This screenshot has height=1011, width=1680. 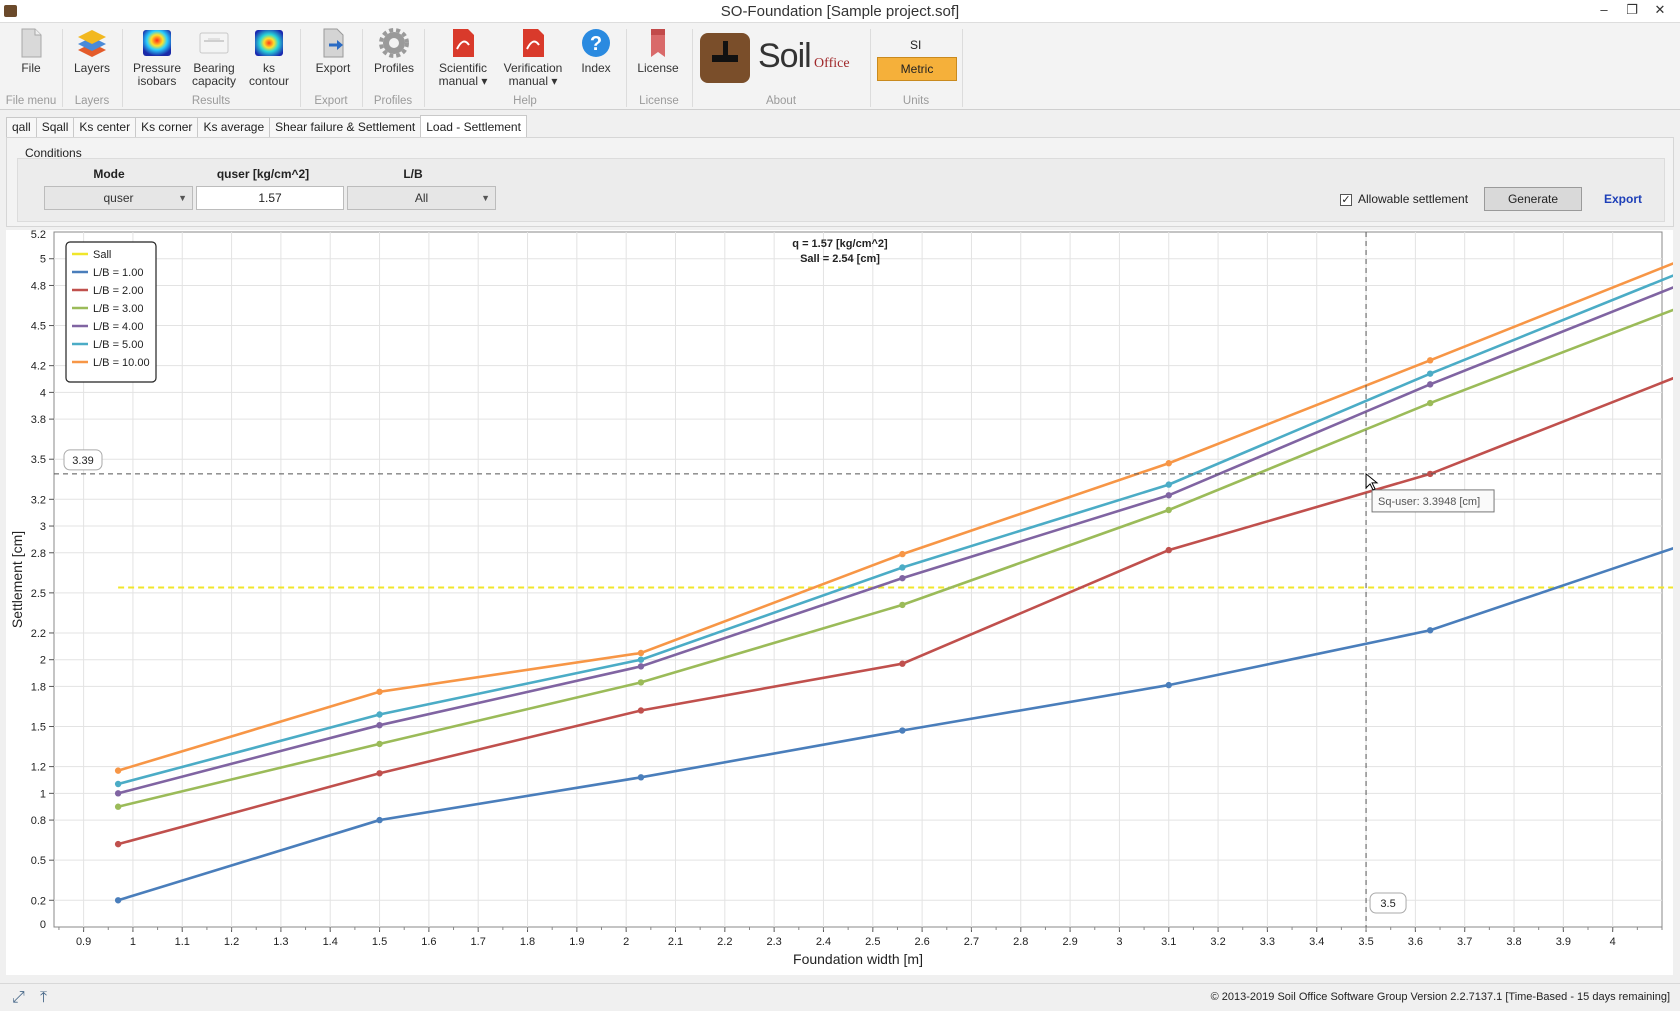 I want to click on restore-button: ❐, so click(x=1632, y=11).